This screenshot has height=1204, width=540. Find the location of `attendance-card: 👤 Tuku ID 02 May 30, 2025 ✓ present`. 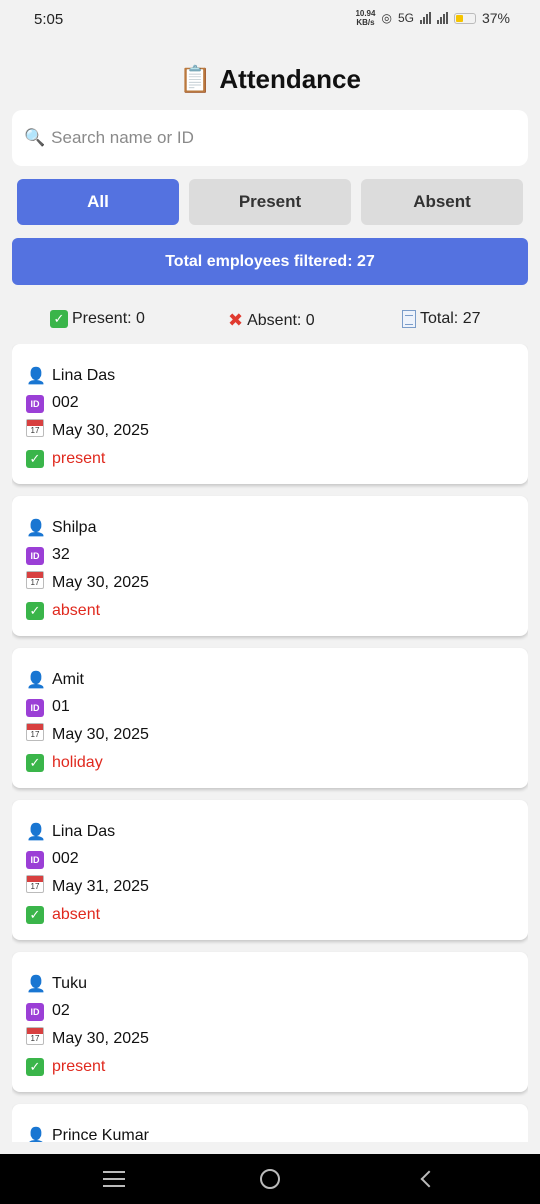

attendance-card: 👤 Tuku ID 02 May 30, 2025 ✓ present is located at coordinates (270, 1022).